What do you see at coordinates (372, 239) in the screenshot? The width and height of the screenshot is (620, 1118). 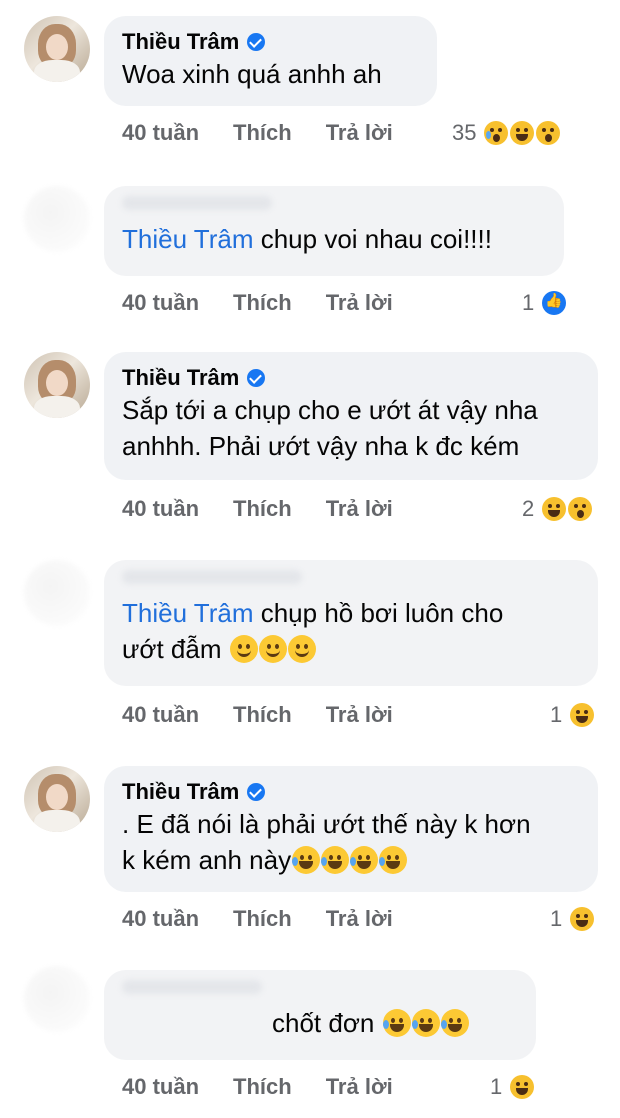 I see `comment-body: chup voi nhau coi!!!!` at bounding box center [372, 239].